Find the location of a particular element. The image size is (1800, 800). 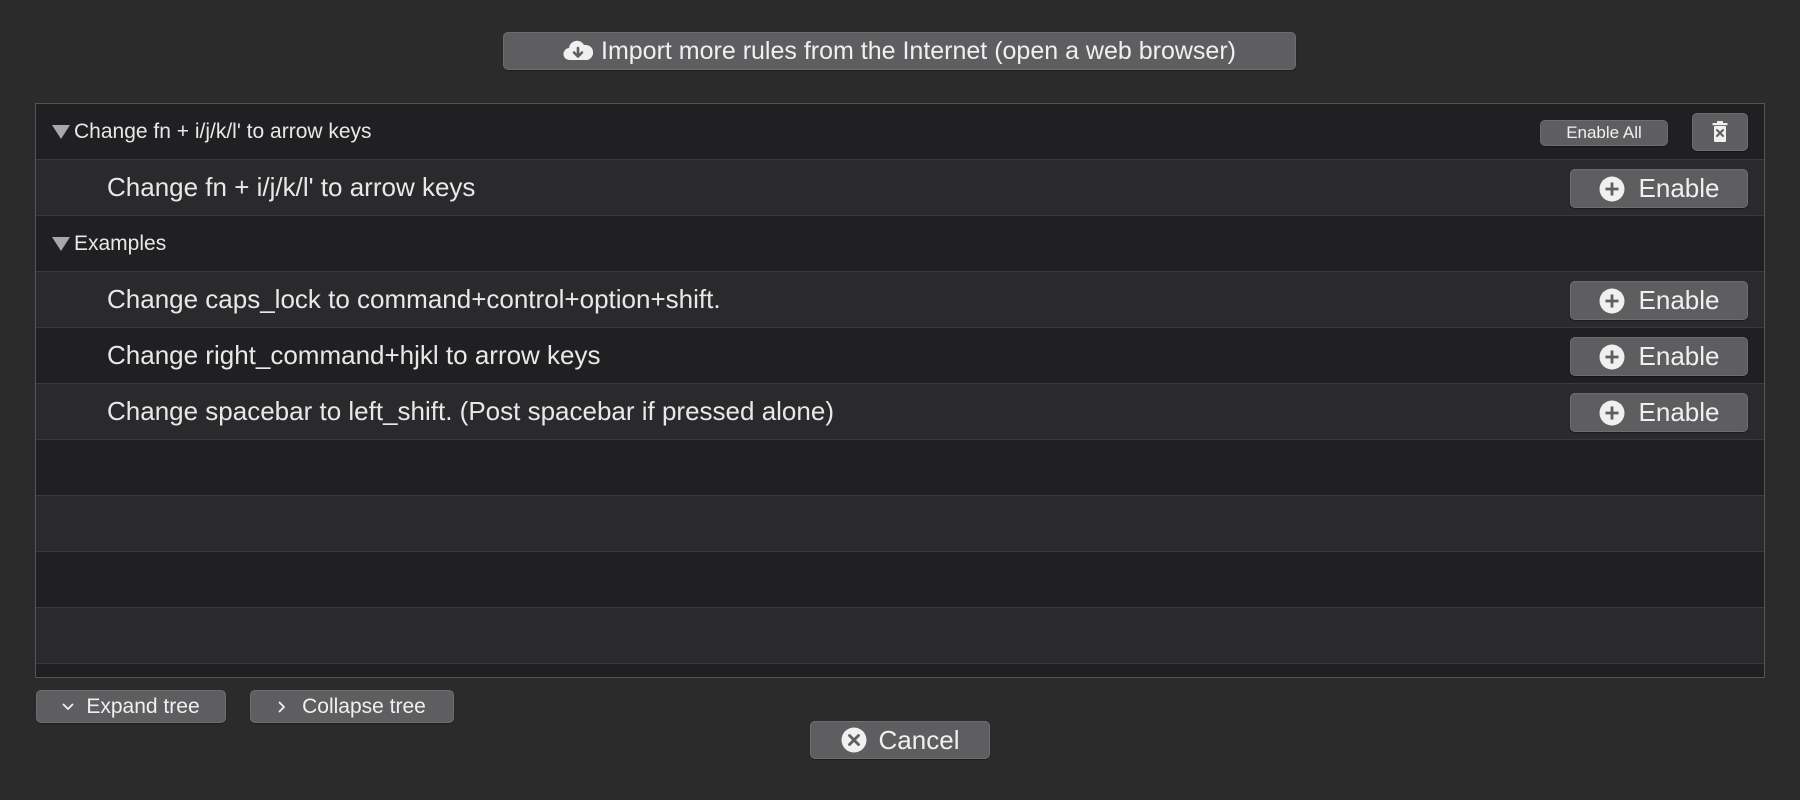

chevron-down-icon is located at coordinates (68, 707).